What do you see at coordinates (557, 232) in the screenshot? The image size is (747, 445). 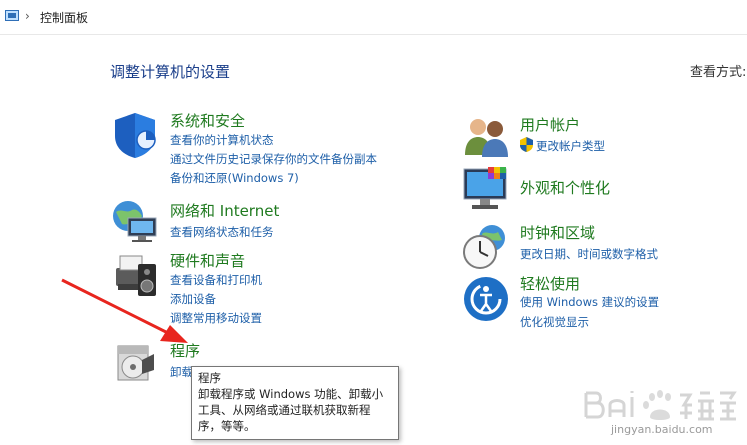 I see `category-clock-region: 时钟和区域` at bounding box center [557, 232].